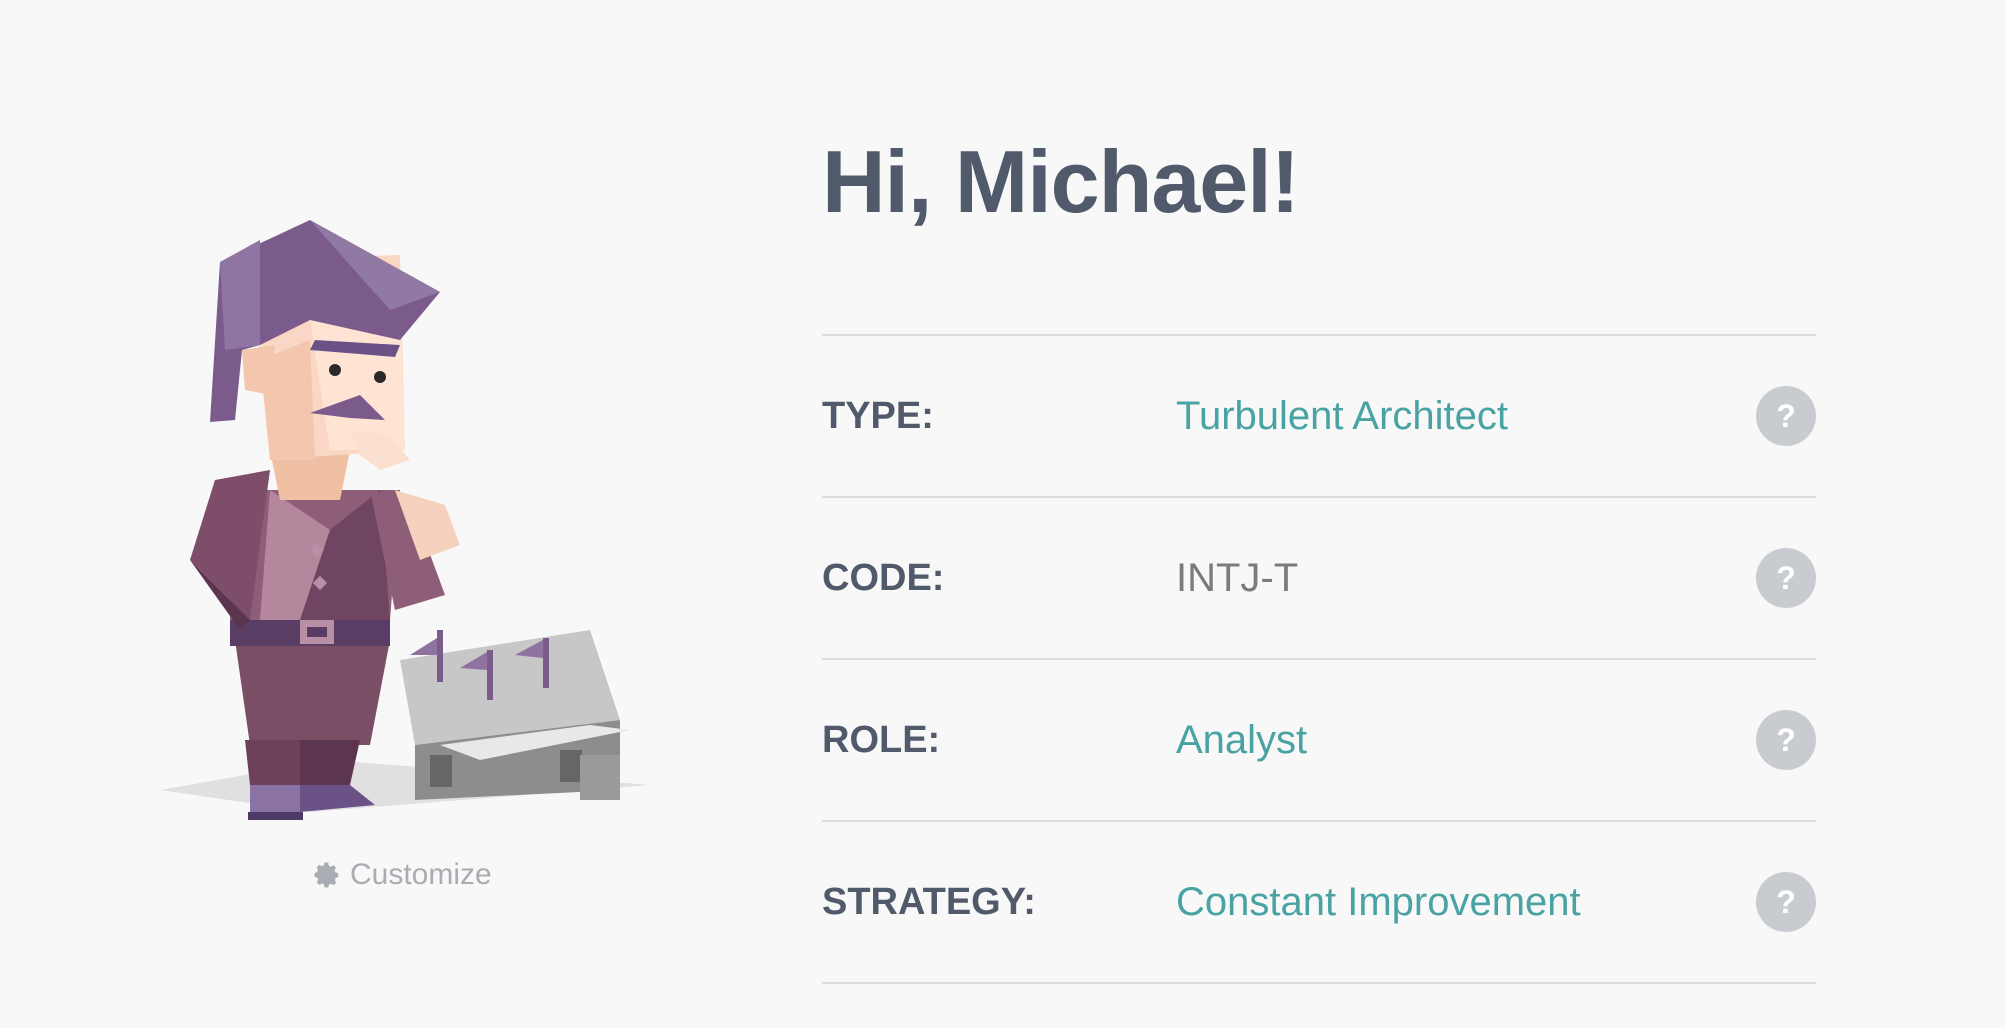 Image resolution: width=2006 pixels, height=1028 pixels. I want to click on customize-label: Customize, so click(421, 874).